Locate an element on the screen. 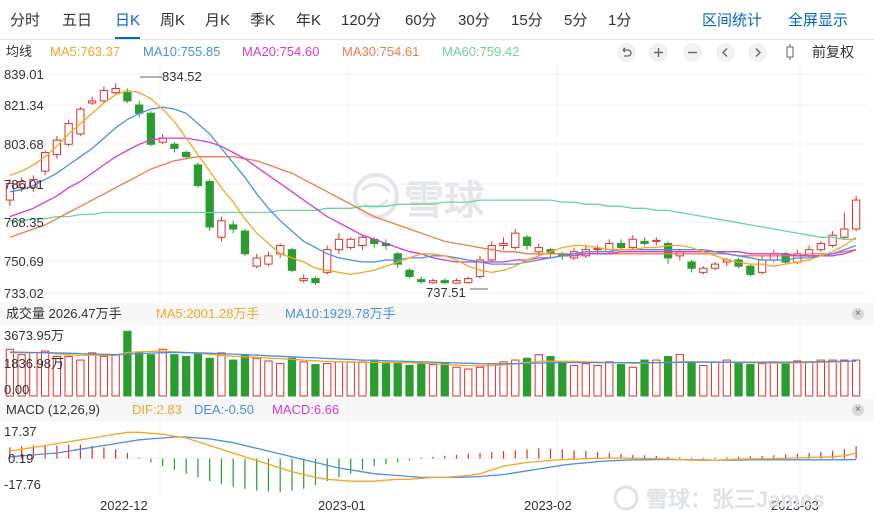 This screenshot has width=874, height=526. price-tick: 768.35 is located at coordinates (24, 222).